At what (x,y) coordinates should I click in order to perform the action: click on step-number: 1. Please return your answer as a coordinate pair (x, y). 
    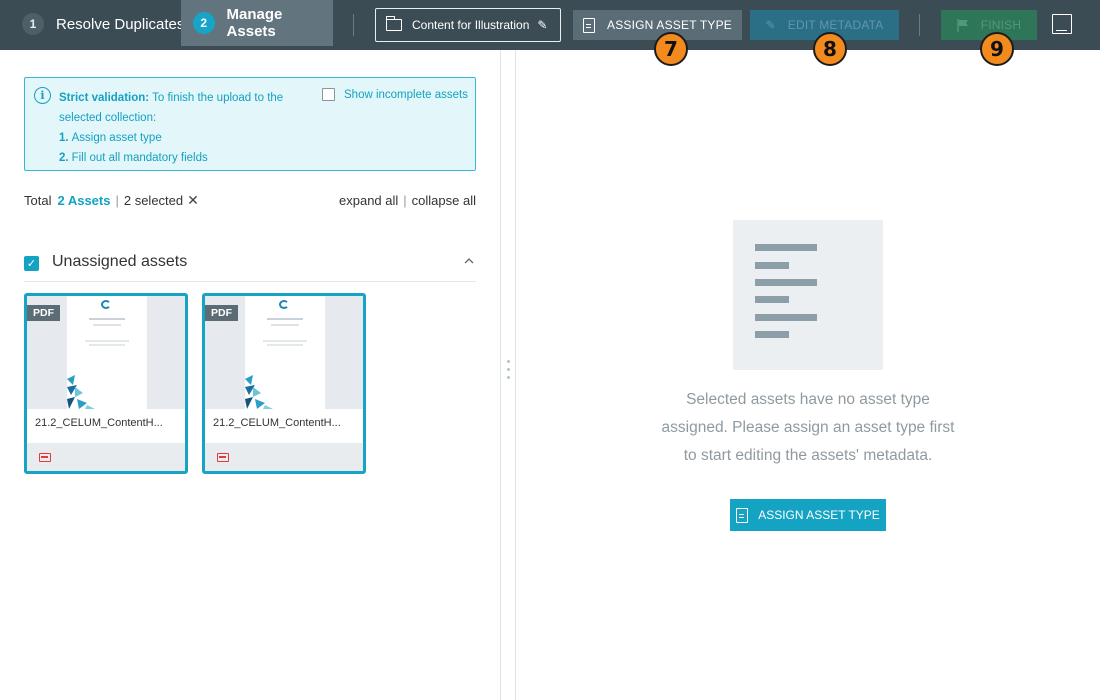
    Looking at the image, I should click on (33, 24).